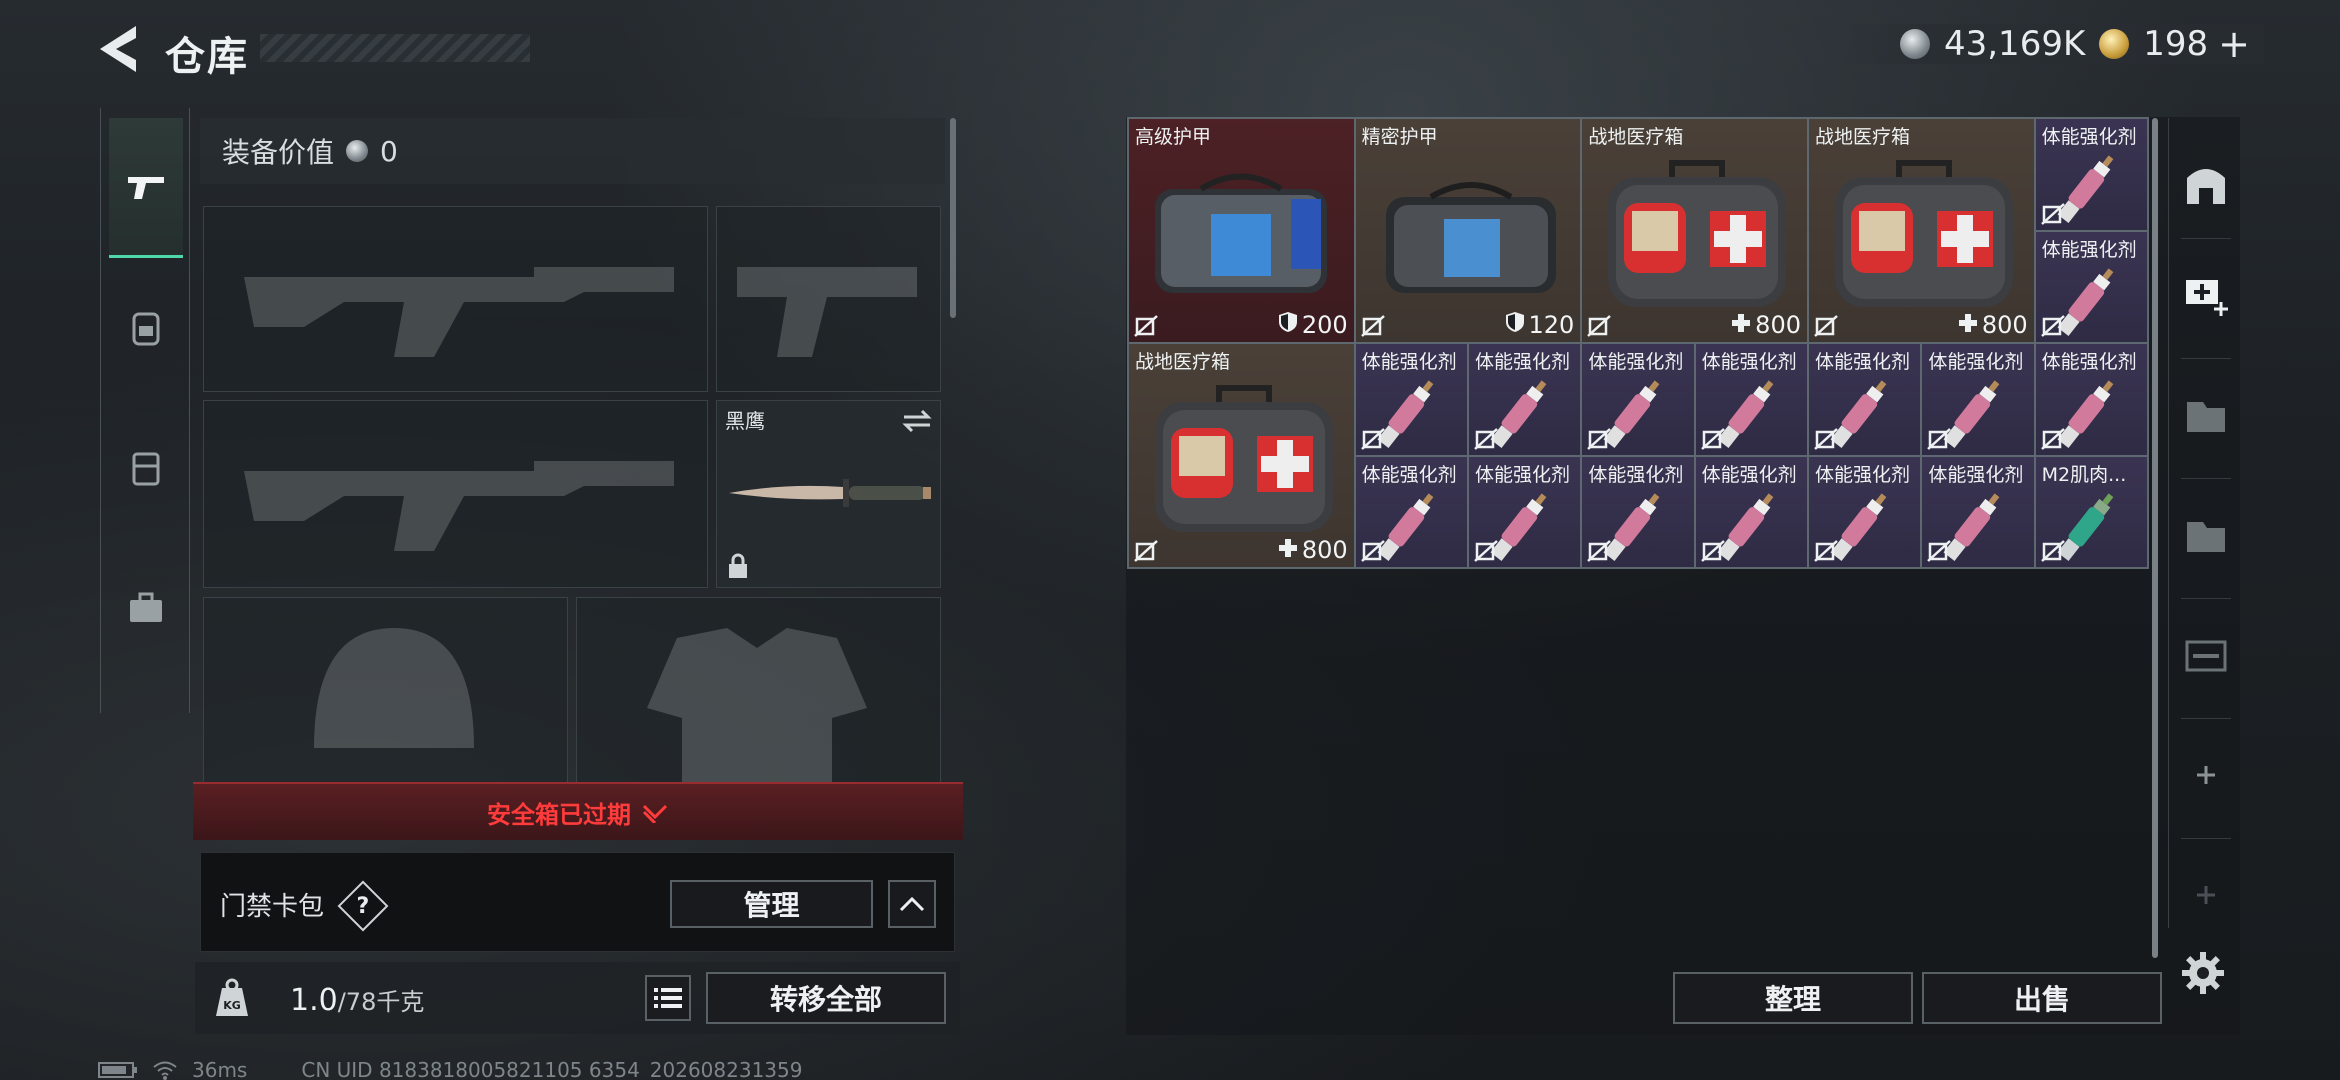 The width and height of the screenshot is (2340, 1080). I want to click on melee-slot: 黑鹰, so click(828, 494).